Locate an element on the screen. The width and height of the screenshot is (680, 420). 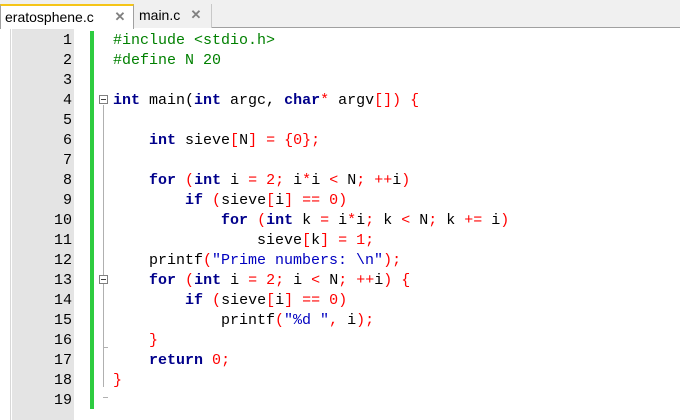
code-text: printf("Prime numbers: \n"); is located at coordinates (257, 261).